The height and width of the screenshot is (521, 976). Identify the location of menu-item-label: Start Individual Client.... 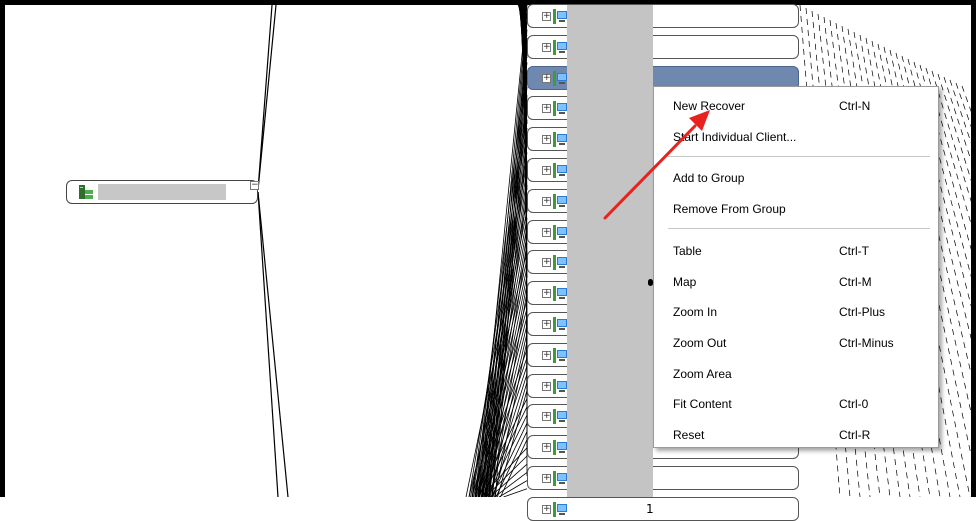
(735, 137).